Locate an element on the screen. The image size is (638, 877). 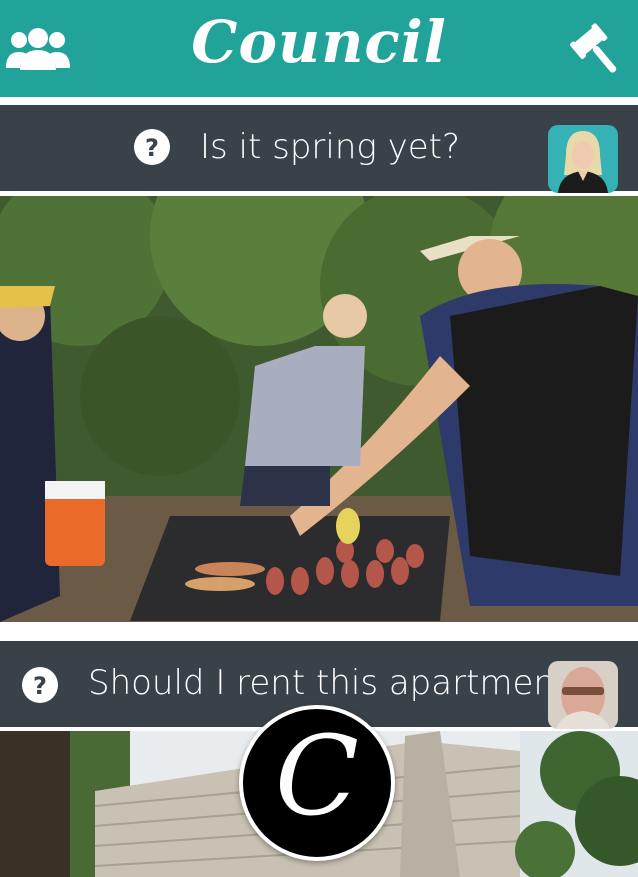
question-bar: ? Is it spring yet? is located at coordinates (319, 149).